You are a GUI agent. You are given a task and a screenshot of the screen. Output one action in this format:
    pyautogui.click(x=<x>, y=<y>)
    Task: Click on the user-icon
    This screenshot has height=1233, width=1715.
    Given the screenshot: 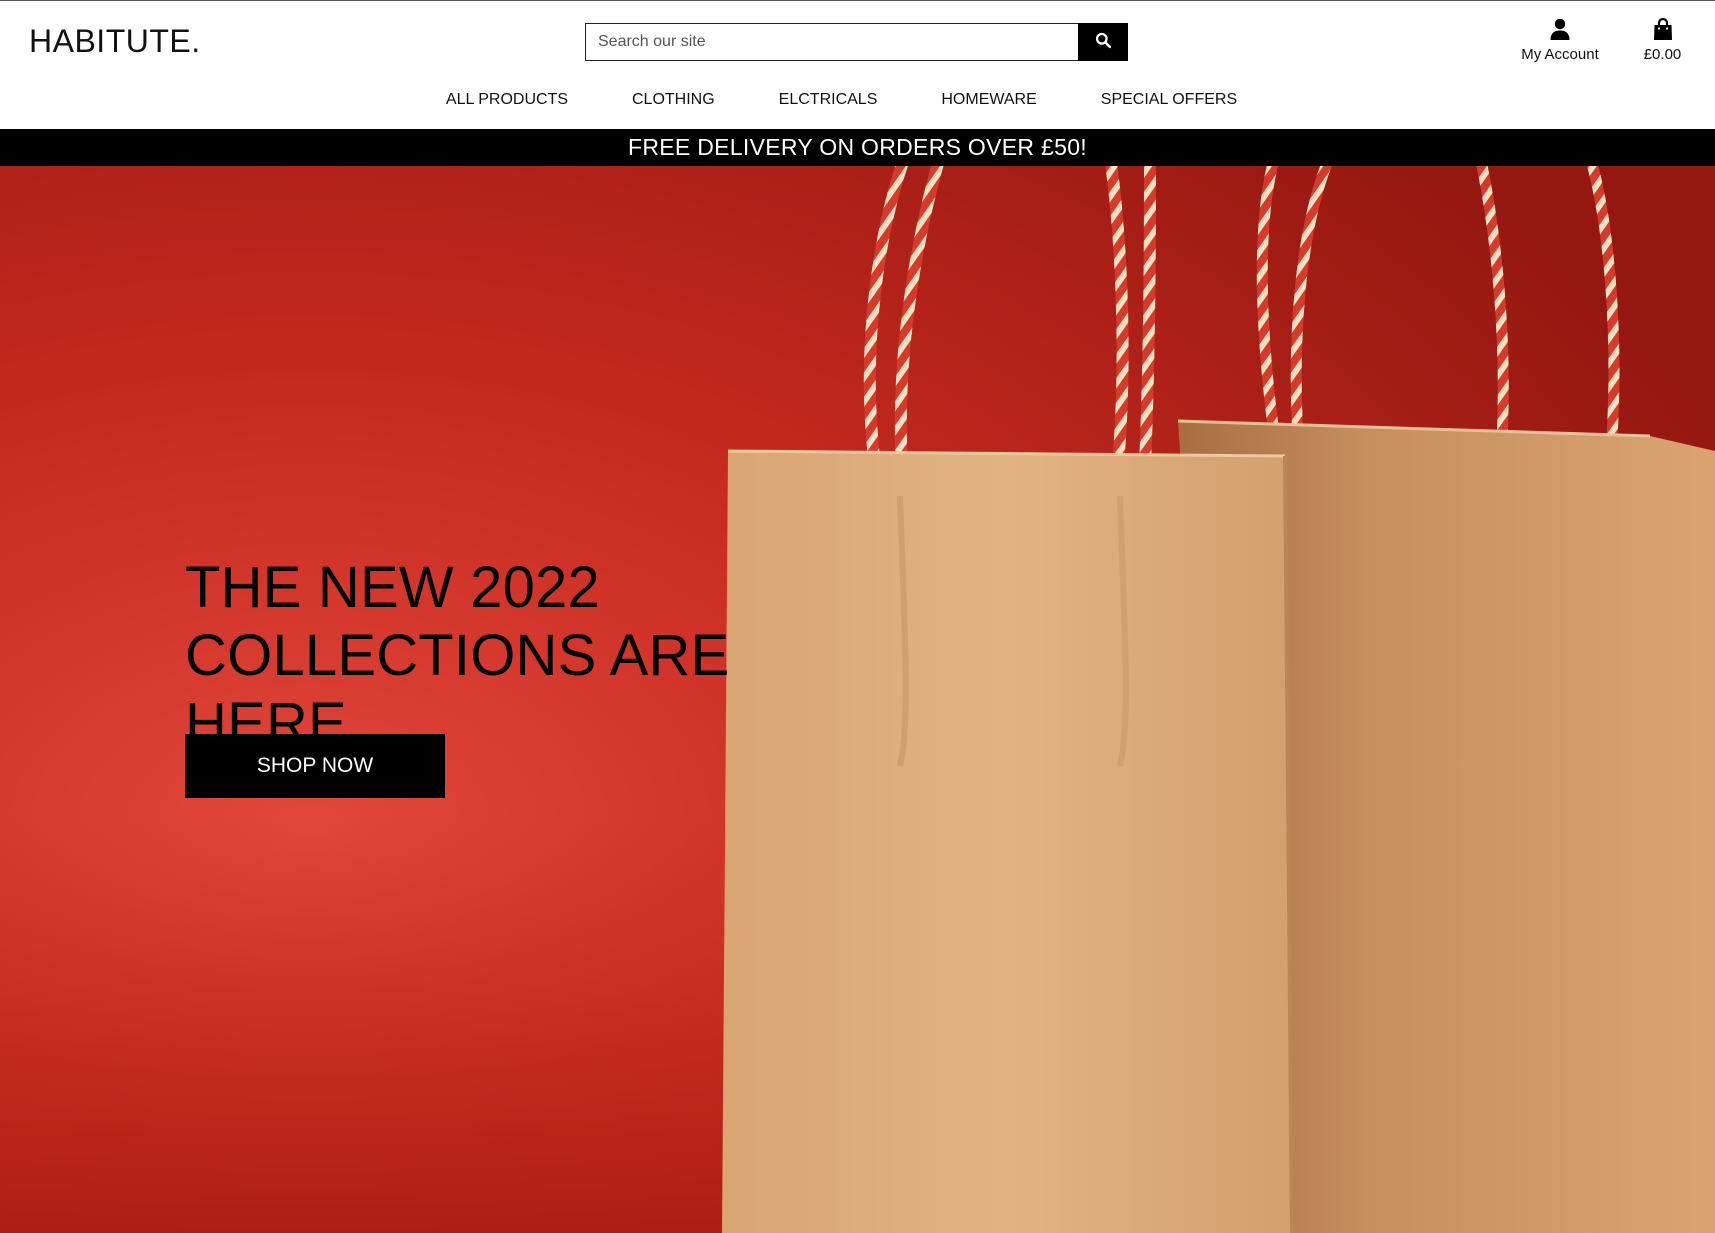 What is the action you would take?
    pyautogui.click(x=1560, y=29)
    